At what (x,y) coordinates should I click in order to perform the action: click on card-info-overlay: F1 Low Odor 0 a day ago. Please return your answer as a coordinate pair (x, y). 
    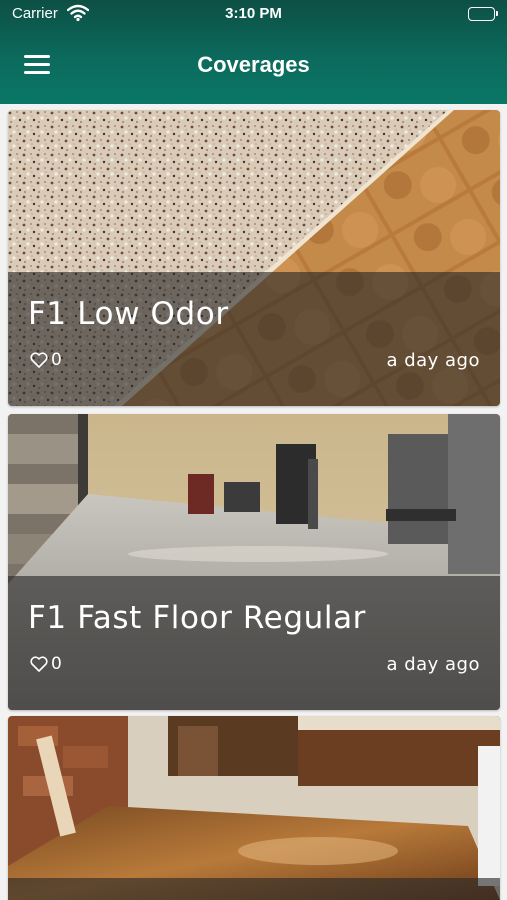
    Looking at the image, I should click on (254, 339).